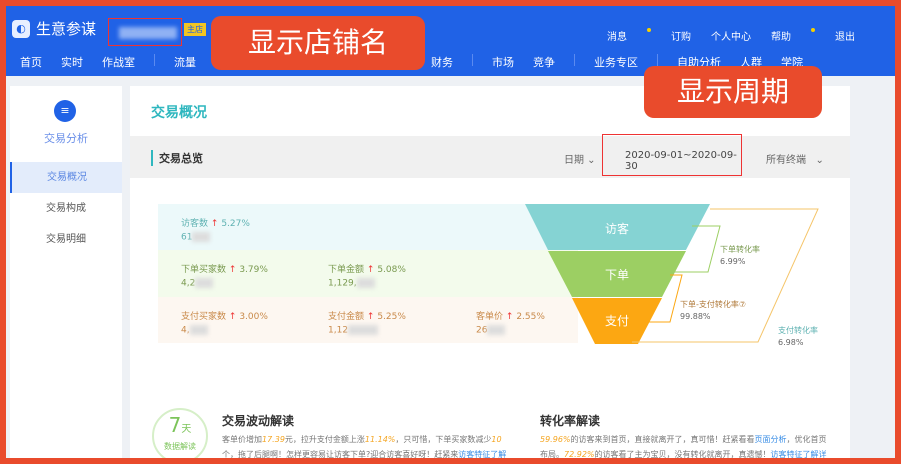  I want to click on nav-item-2: 作战室, so click(118, 62).